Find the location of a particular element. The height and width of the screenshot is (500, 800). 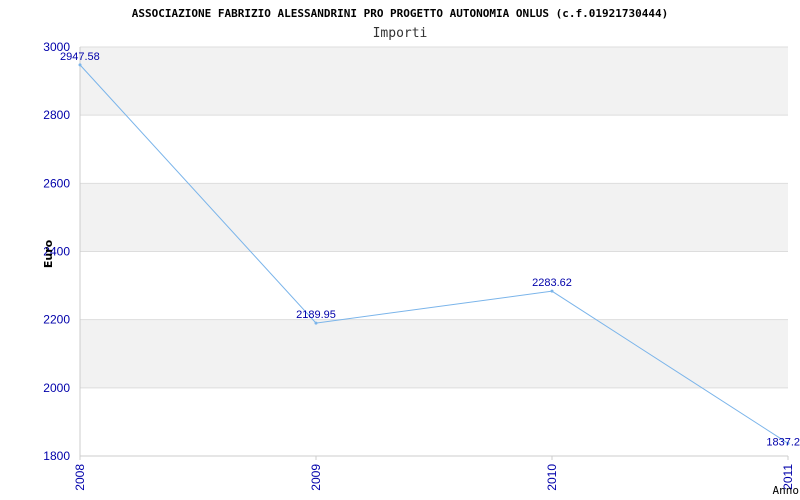

data-label: 2189.95 is located at coordinates (316, 315).